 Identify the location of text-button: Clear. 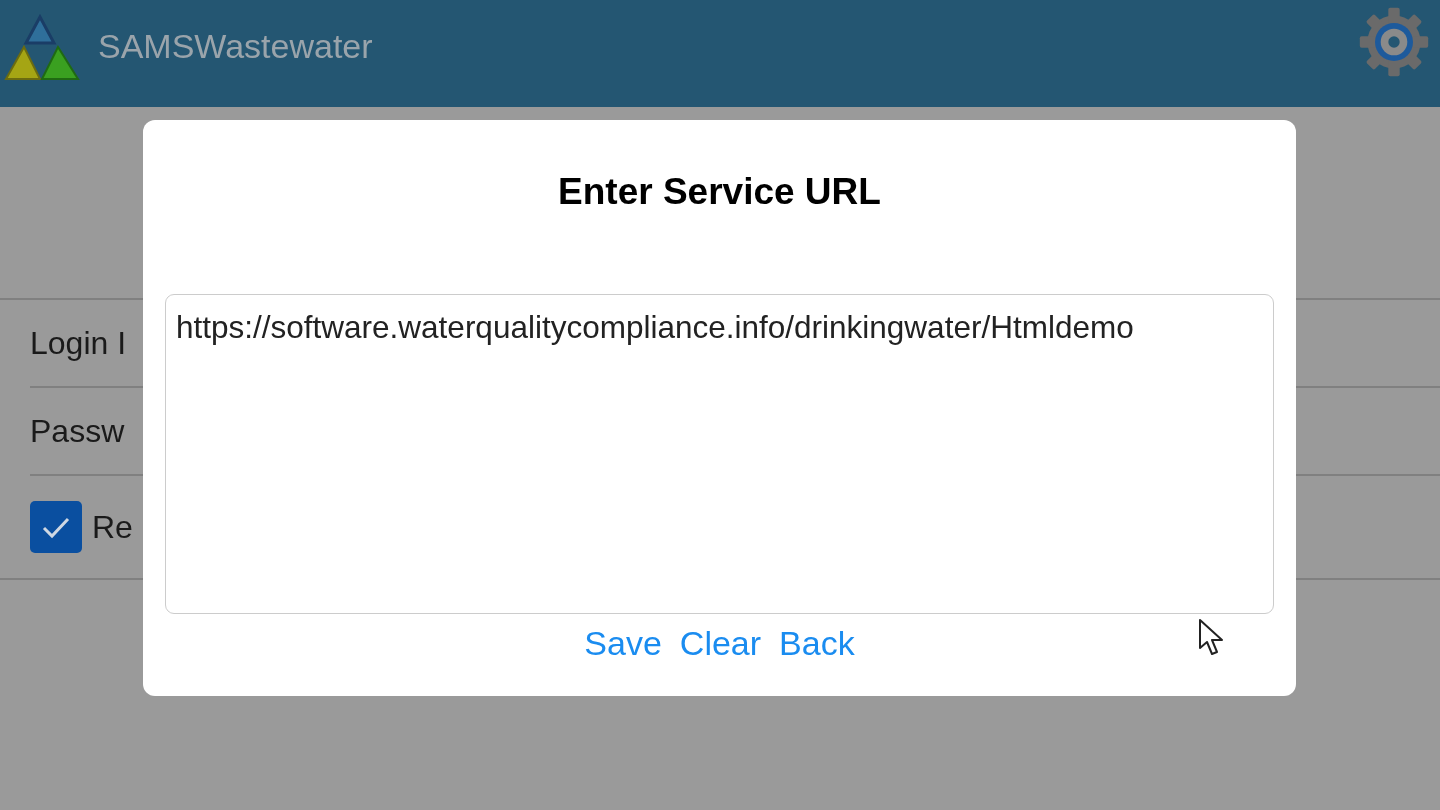
(720, 643).